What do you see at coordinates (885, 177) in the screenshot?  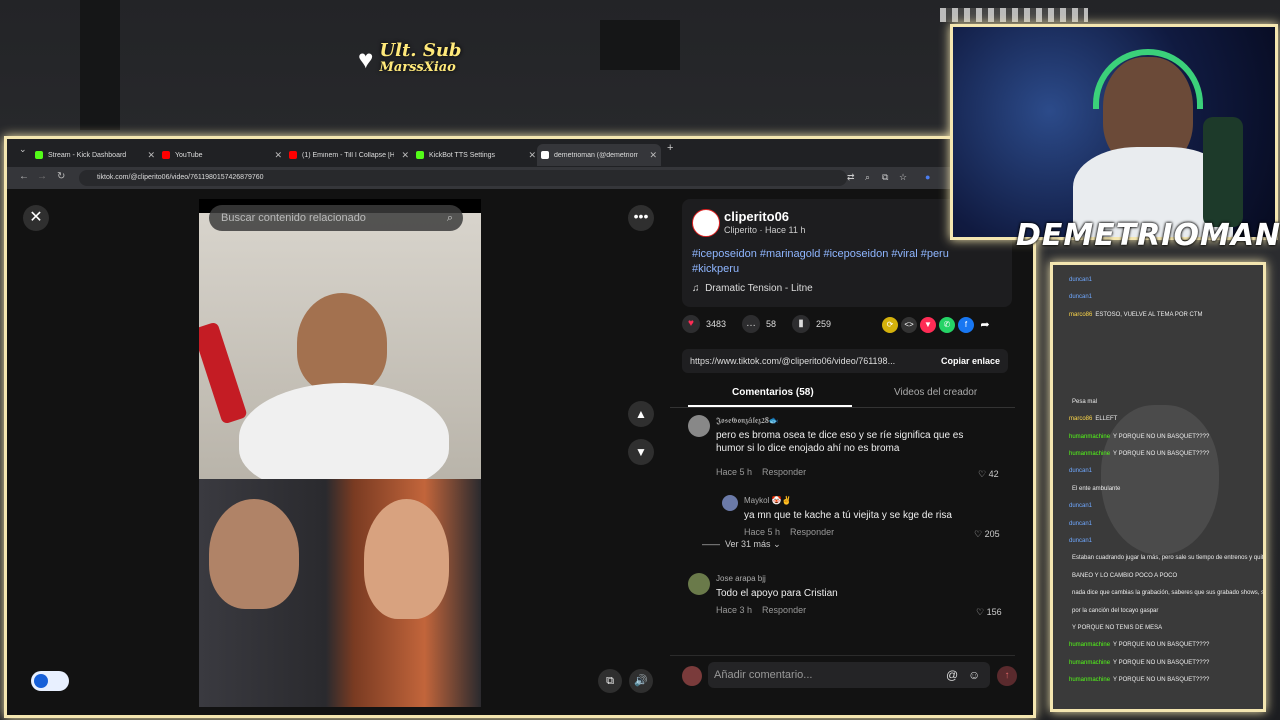 I see `extension-icon: ⧉` at bounding box center [885, 177].